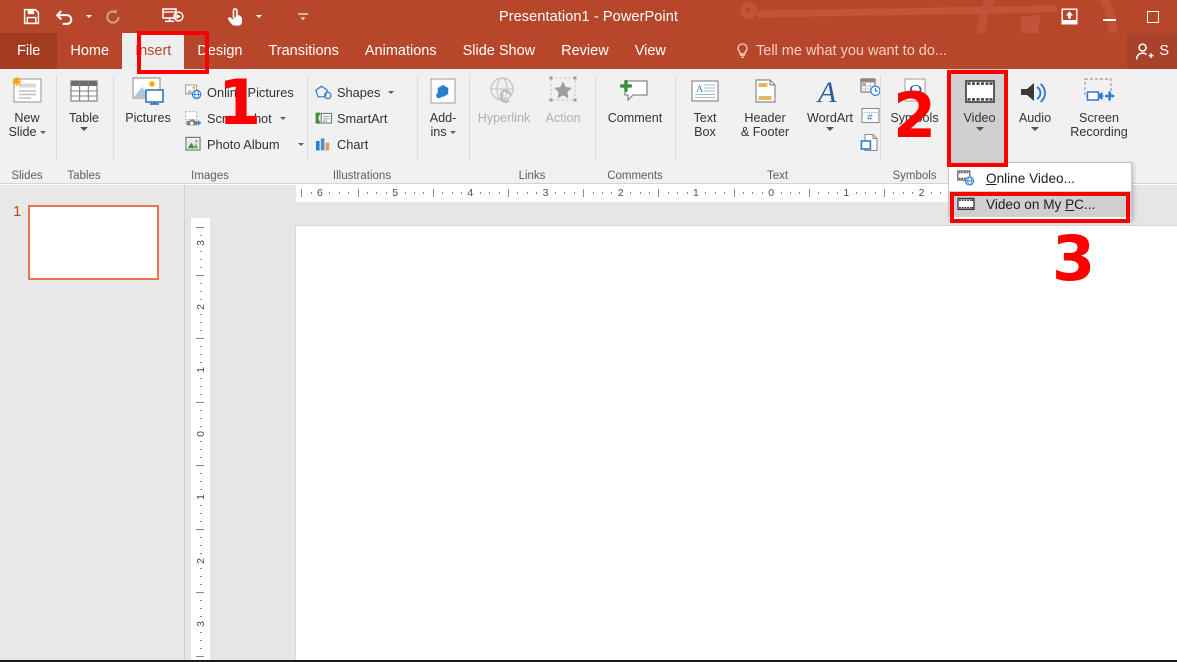 Image resolution: width=1177 pixels, height=662 pixels. What do you see at coordinates (1153, 16) in the screenshot?
I see `maximize-button` at bounding box center [1153, 16].